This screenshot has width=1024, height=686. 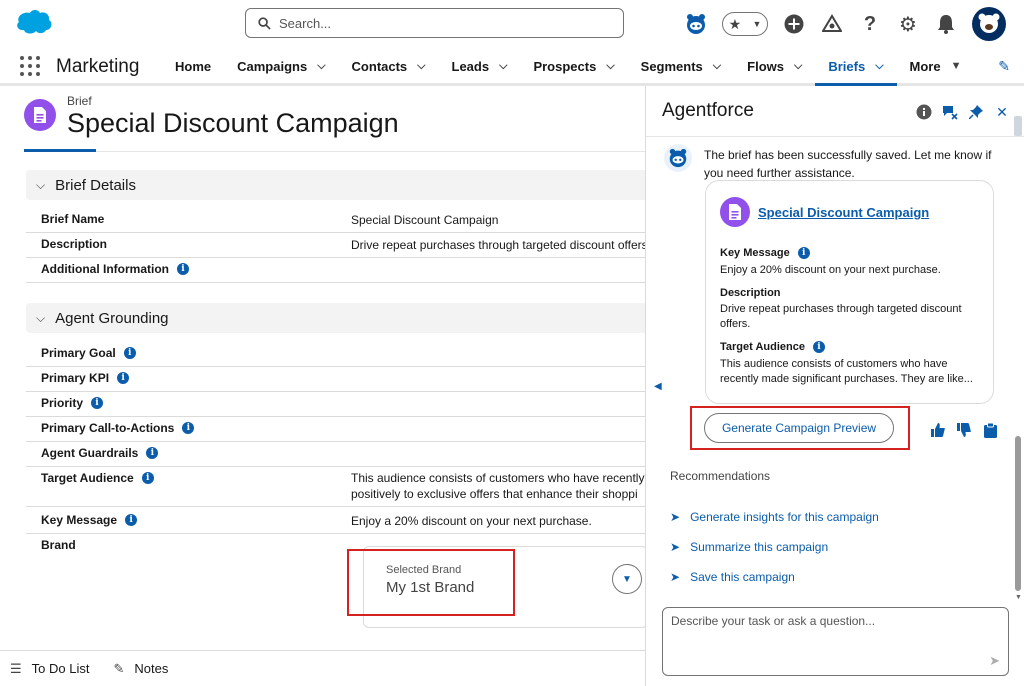 I want to click on scrollbar-down-arrow: ▼, so click(x=1018, y=597).